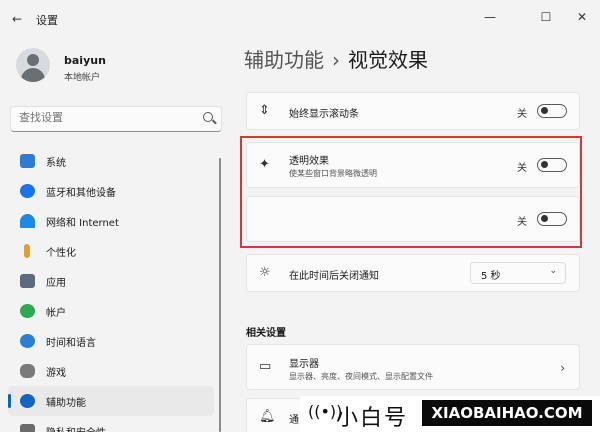  What do you see at coordinates (66, 403) in the screenshot?
I see `sidebar-item-label: 辅助功能` at bounding box center [66, 403].